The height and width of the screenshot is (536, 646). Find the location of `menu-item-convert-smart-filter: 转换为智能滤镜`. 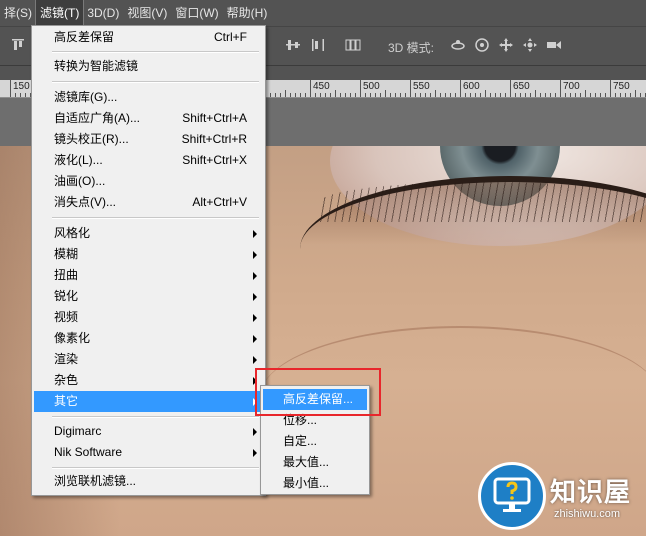

menu-item-convert-smart-filter: 转换为智能滤镜 is located at coordinates (148, 66).